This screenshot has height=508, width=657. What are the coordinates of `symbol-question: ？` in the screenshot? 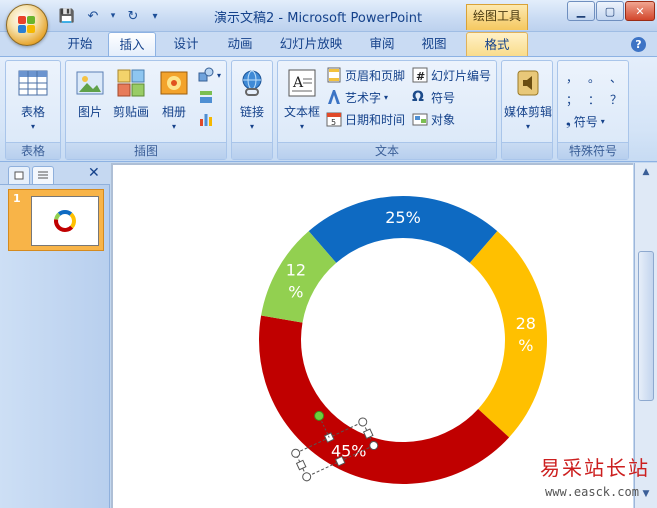 It's located at (616, 99).